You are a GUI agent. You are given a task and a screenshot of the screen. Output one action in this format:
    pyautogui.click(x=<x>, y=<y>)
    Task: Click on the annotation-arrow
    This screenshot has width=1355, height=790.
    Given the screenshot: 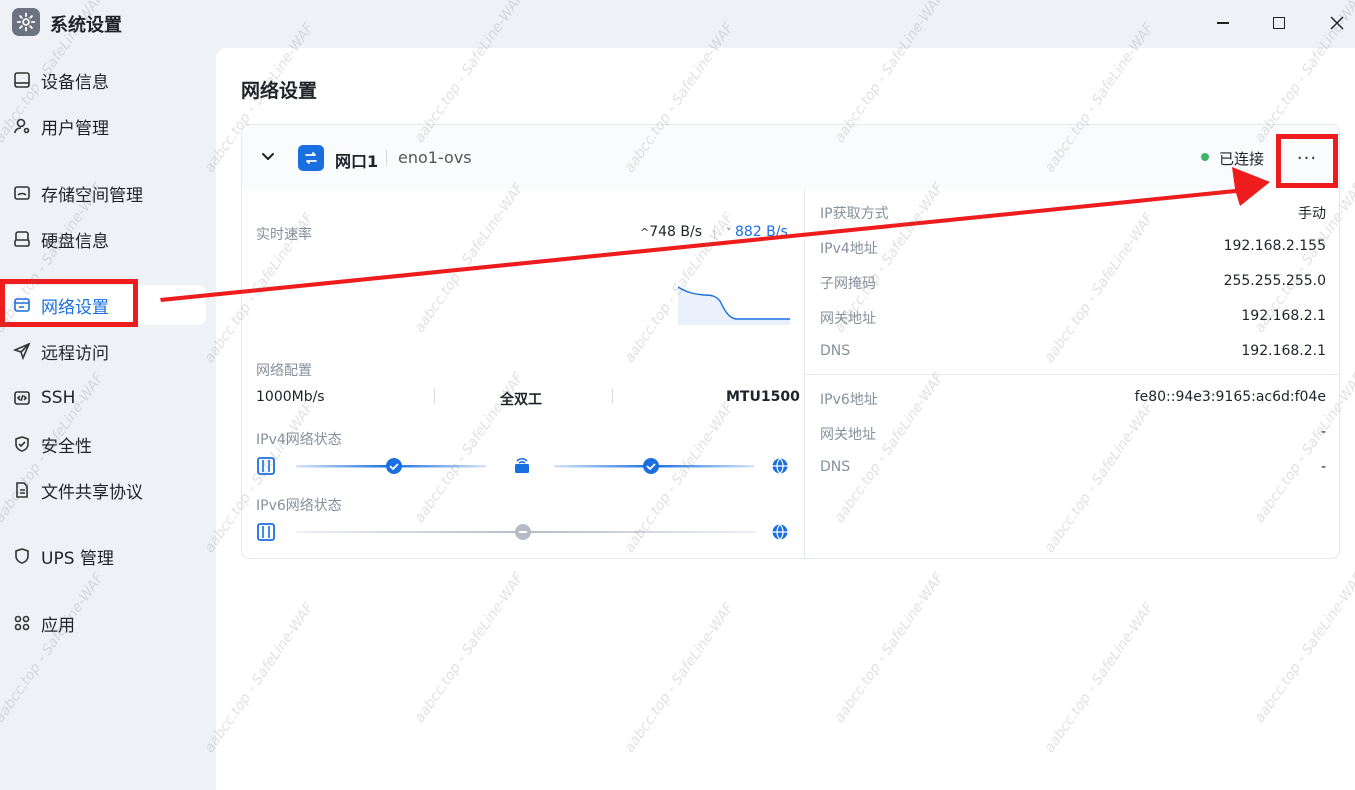 What is the action you would take?
    pyautogui.click(x=715, y=234)
    